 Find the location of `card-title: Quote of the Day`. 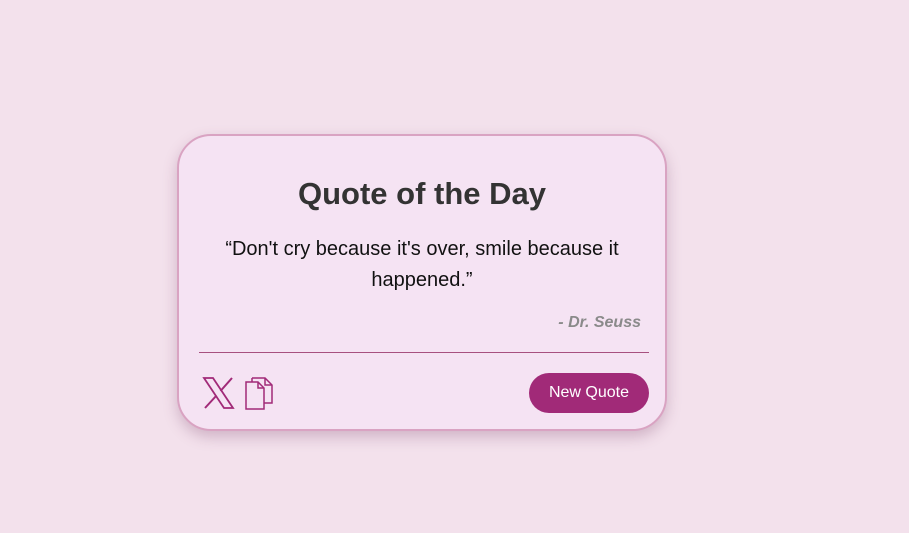

card-title: Quote of the Day is located at coordinates (421, 193).